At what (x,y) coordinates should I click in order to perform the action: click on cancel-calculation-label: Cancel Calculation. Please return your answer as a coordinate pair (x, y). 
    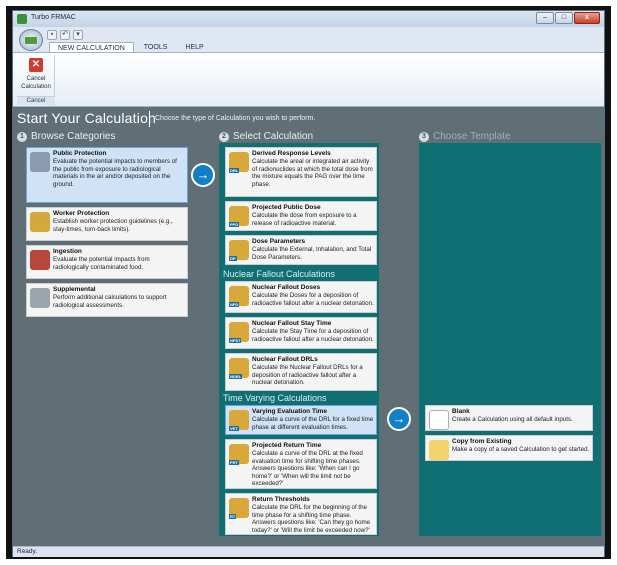
    Looking at the image, I should click on (36, 83).